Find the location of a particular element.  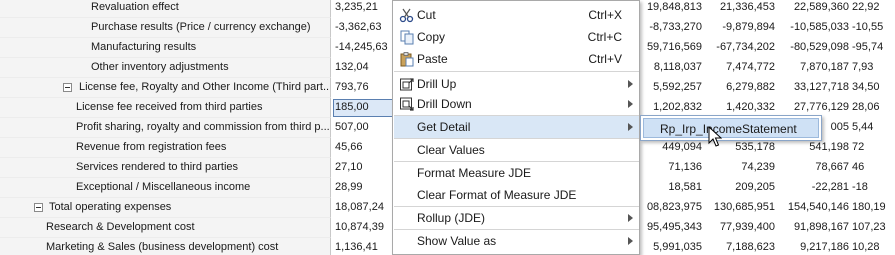

value-cell: 180,19 is located at coordinates (872, 207).